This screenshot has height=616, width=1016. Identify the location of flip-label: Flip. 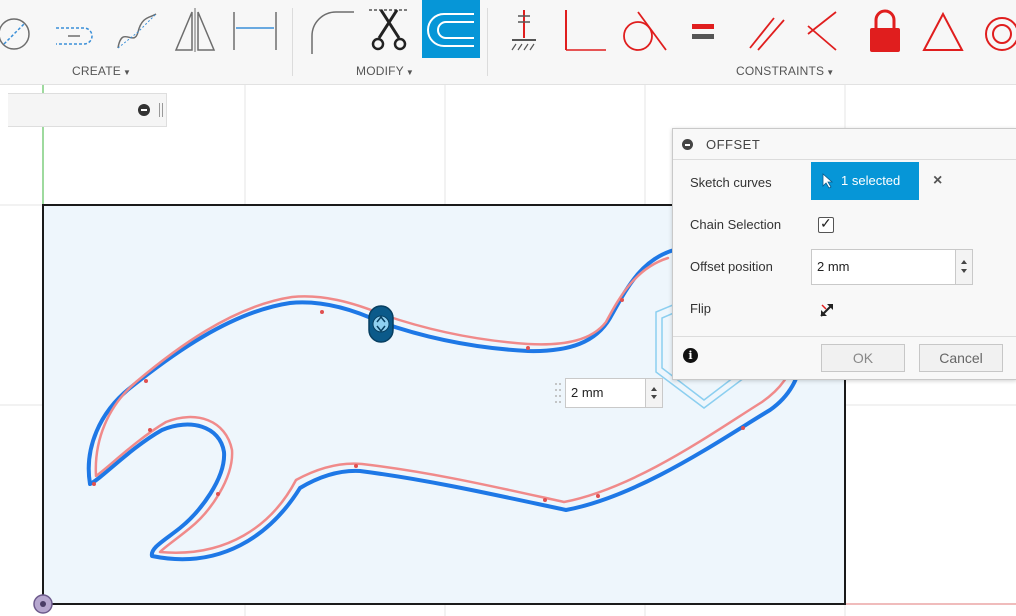
(700, 308).